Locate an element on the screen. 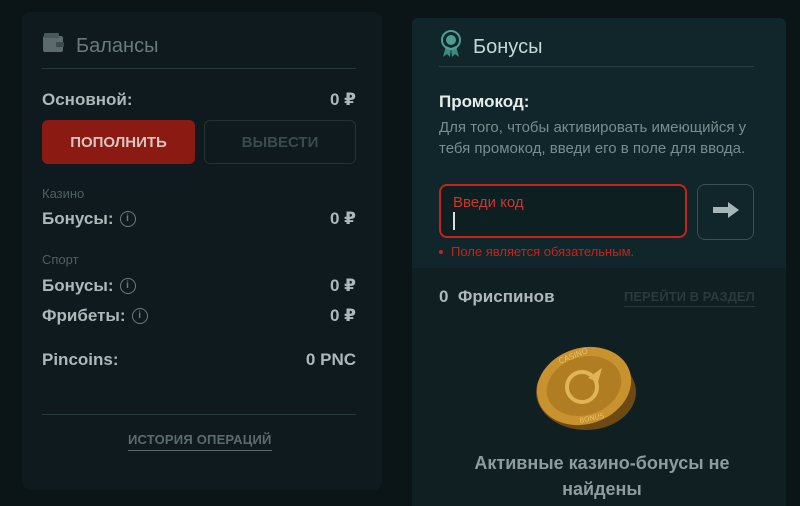  freebets-value: 0 ₽ is located at coordinates (342, 315).